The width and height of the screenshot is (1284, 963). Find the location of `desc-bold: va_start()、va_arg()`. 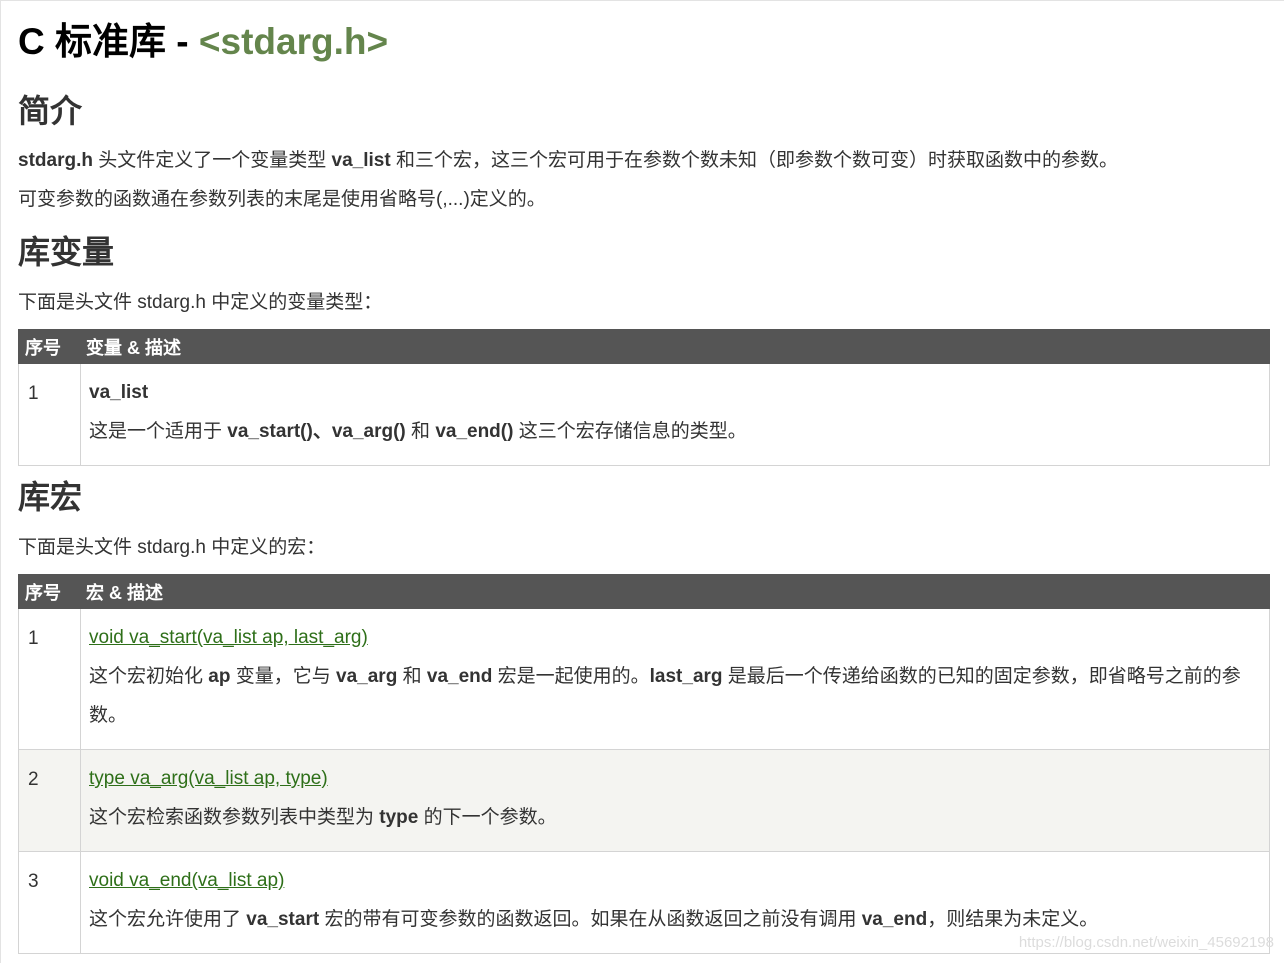

desc-bold: va_start()、va_arg() is located at coordinates (316, 431).